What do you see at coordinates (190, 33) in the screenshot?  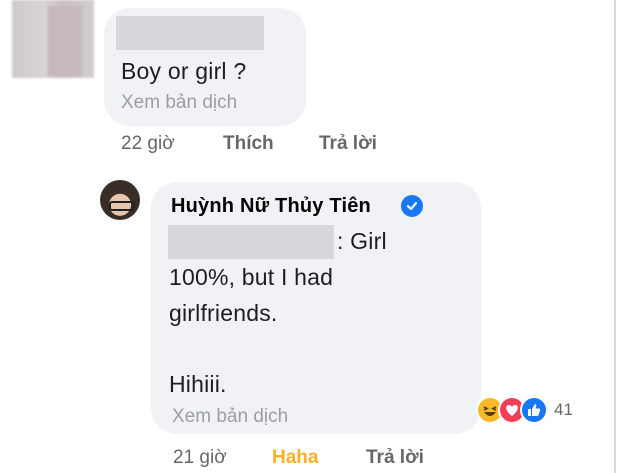 I see `redacted-name` at bounding box center [190, 33].